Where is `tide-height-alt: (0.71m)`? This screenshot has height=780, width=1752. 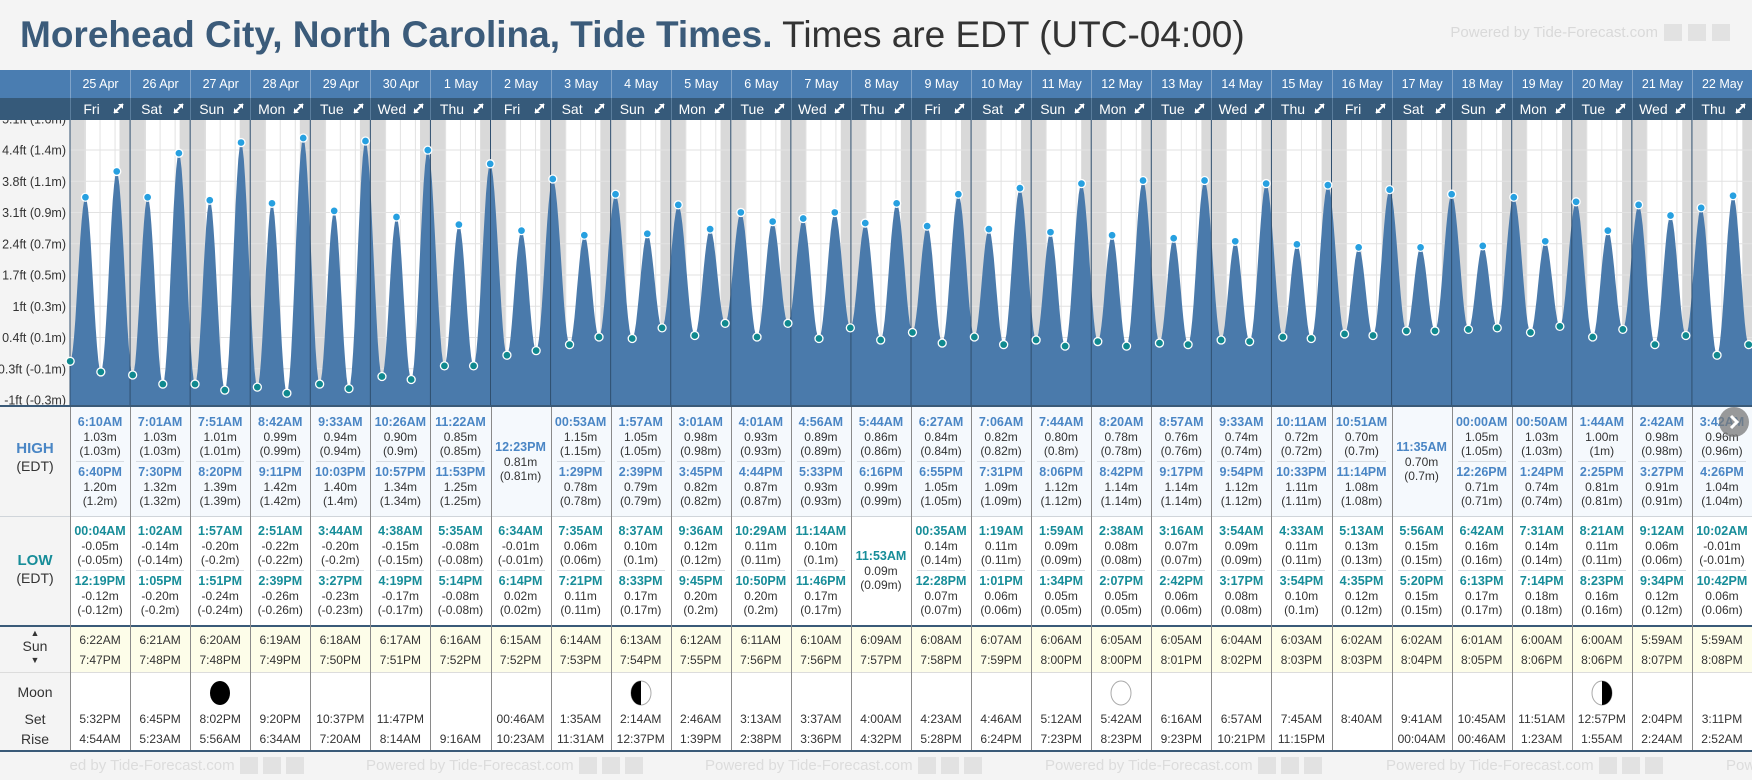
tide-height-alt: (0.71m) is located at coordinates (1482, 501).